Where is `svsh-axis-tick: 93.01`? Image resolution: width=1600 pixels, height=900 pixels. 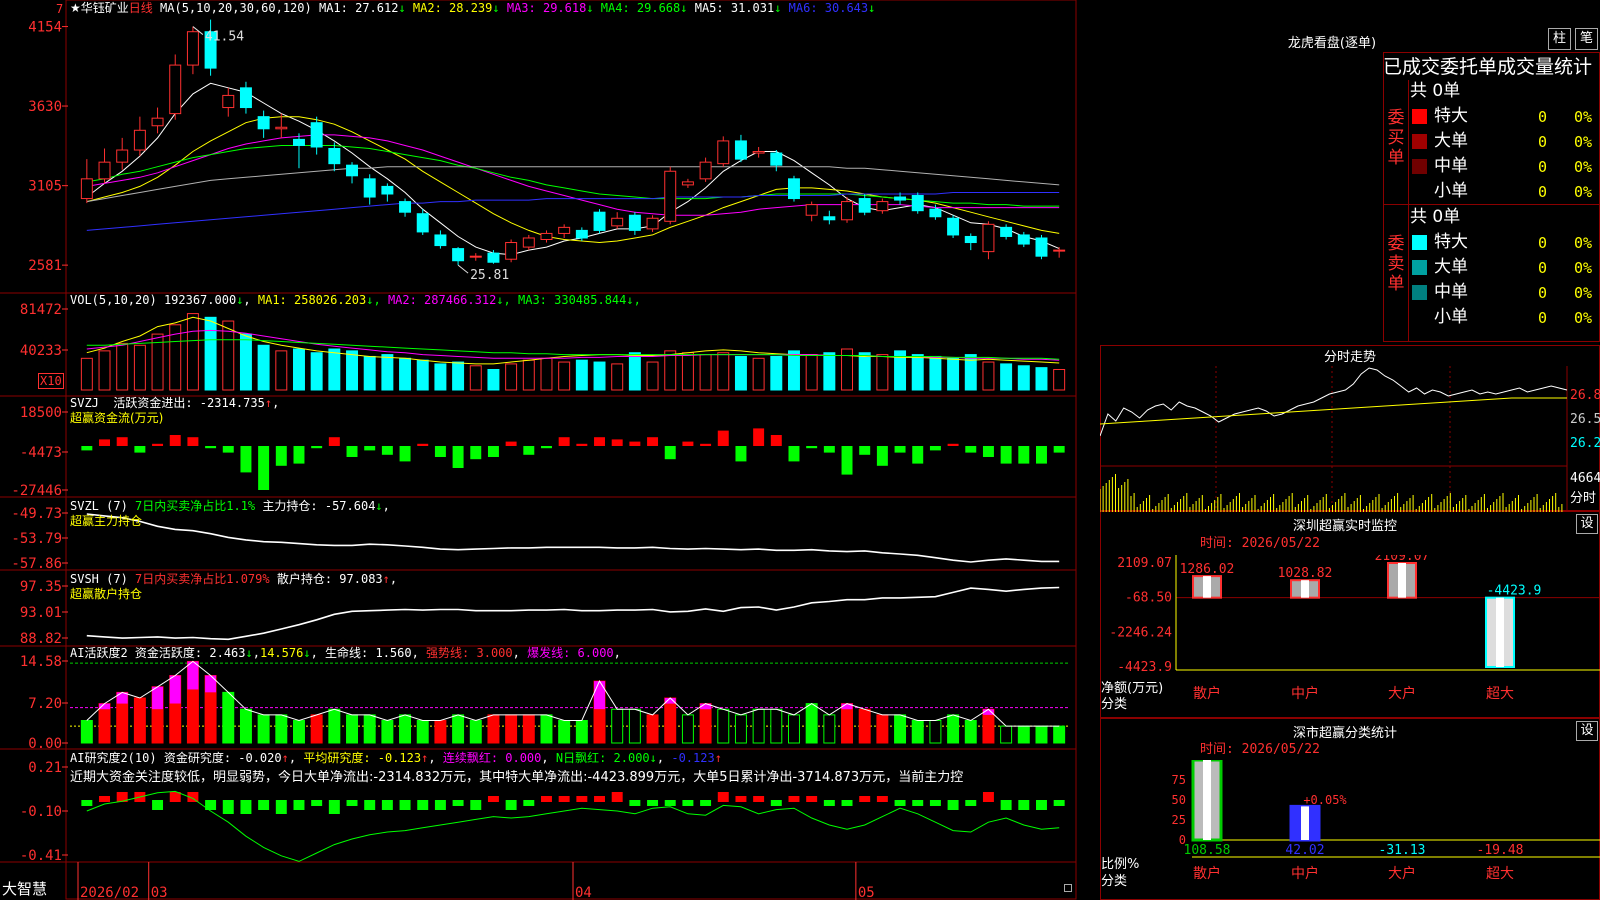
svsh-axis-tick: 93.01 is located at coordinates (41, 613).